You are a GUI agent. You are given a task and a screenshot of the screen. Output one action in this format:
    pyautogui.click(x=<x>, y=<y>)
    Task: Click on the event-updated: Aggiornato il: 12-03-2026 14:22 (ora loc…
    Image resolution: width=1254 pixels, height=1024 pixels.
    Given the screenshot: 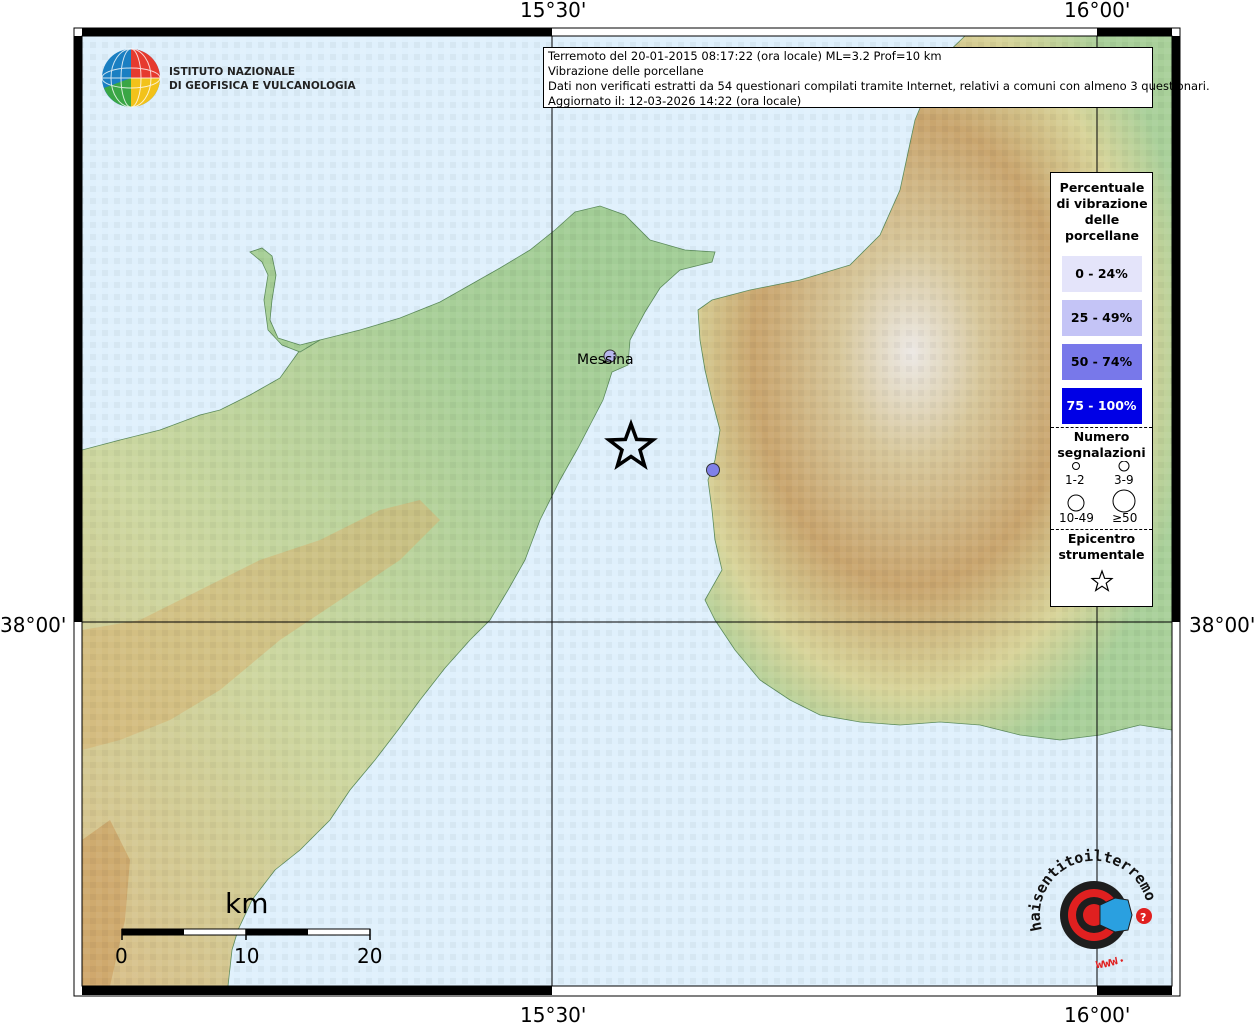 What is the action you would take?
    pyautogui.click(x=675, y=101)
    